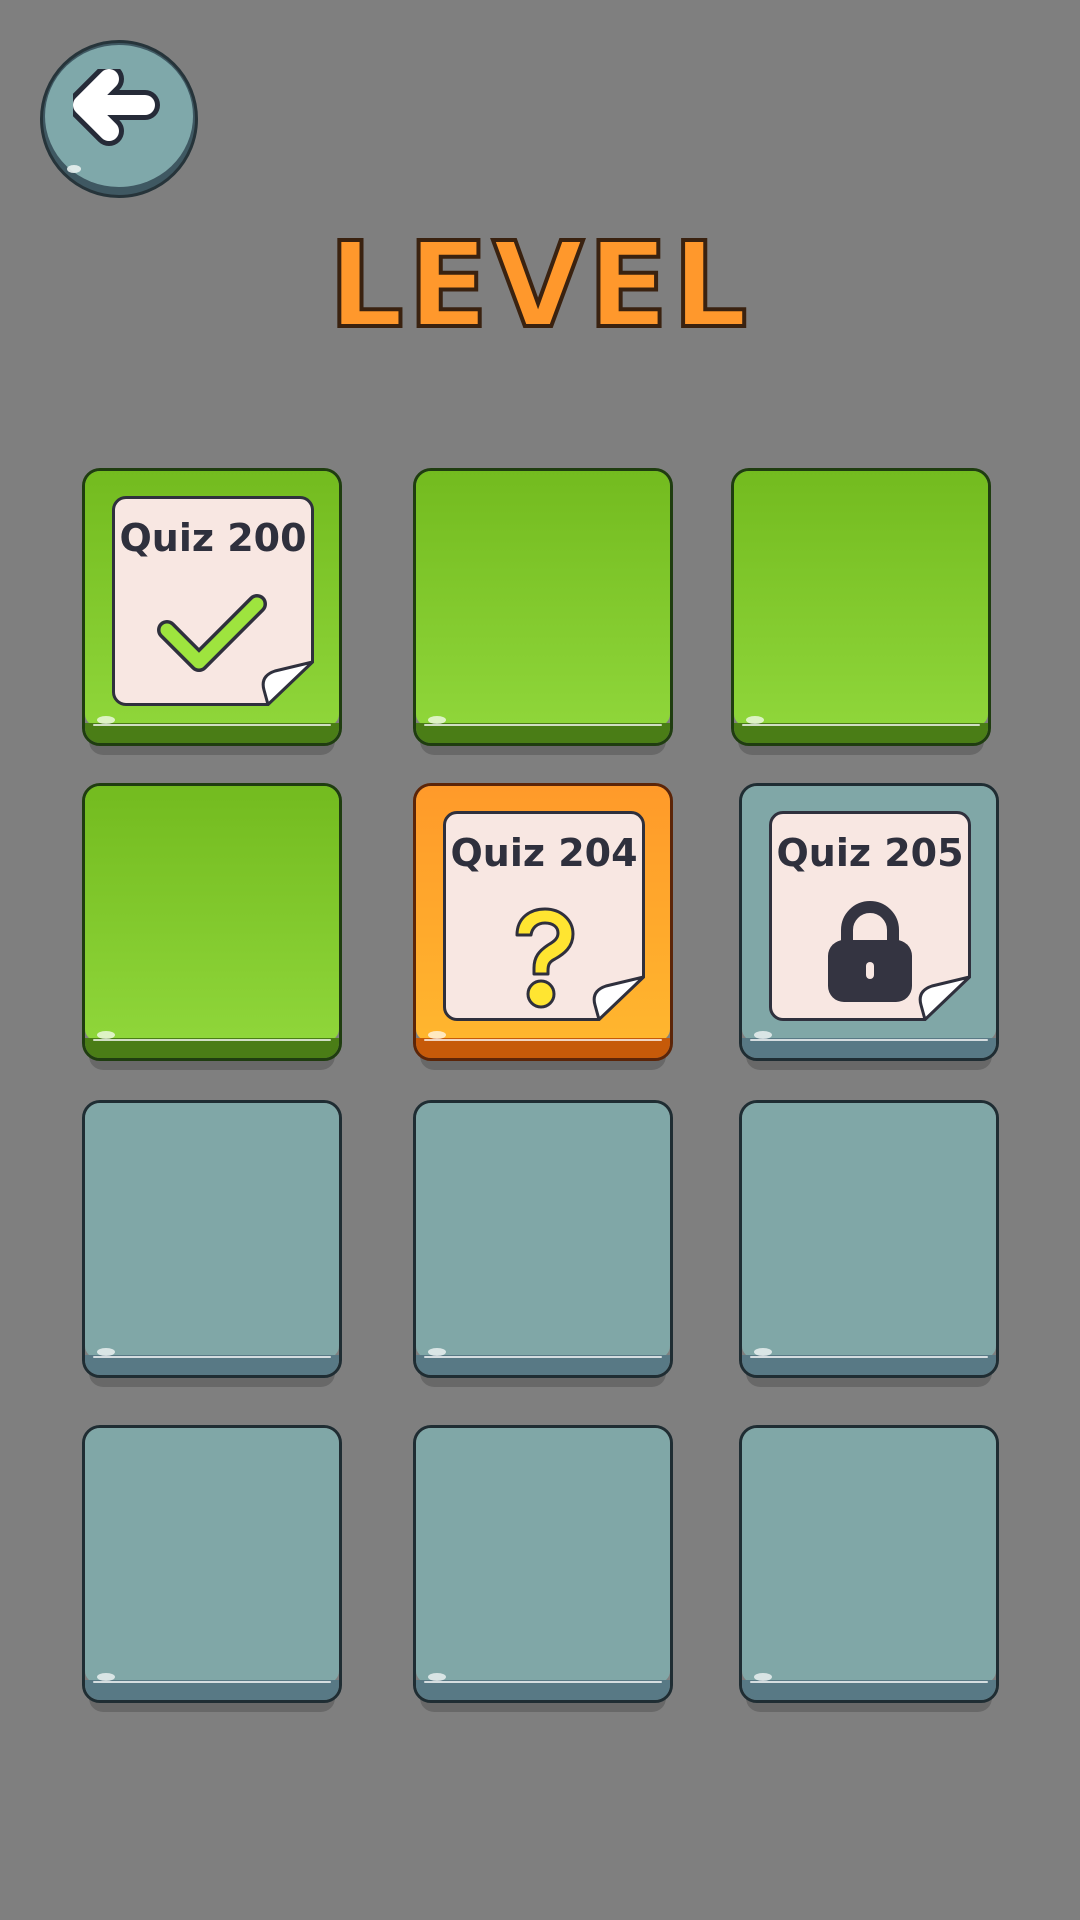  Describe the element at coordinates (212, 633) in the screenshot. I see `check-icon` at that location.